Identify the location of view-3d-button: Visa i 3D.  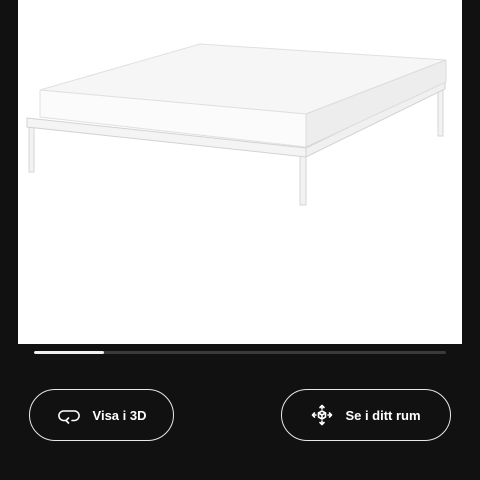
(101, 415).